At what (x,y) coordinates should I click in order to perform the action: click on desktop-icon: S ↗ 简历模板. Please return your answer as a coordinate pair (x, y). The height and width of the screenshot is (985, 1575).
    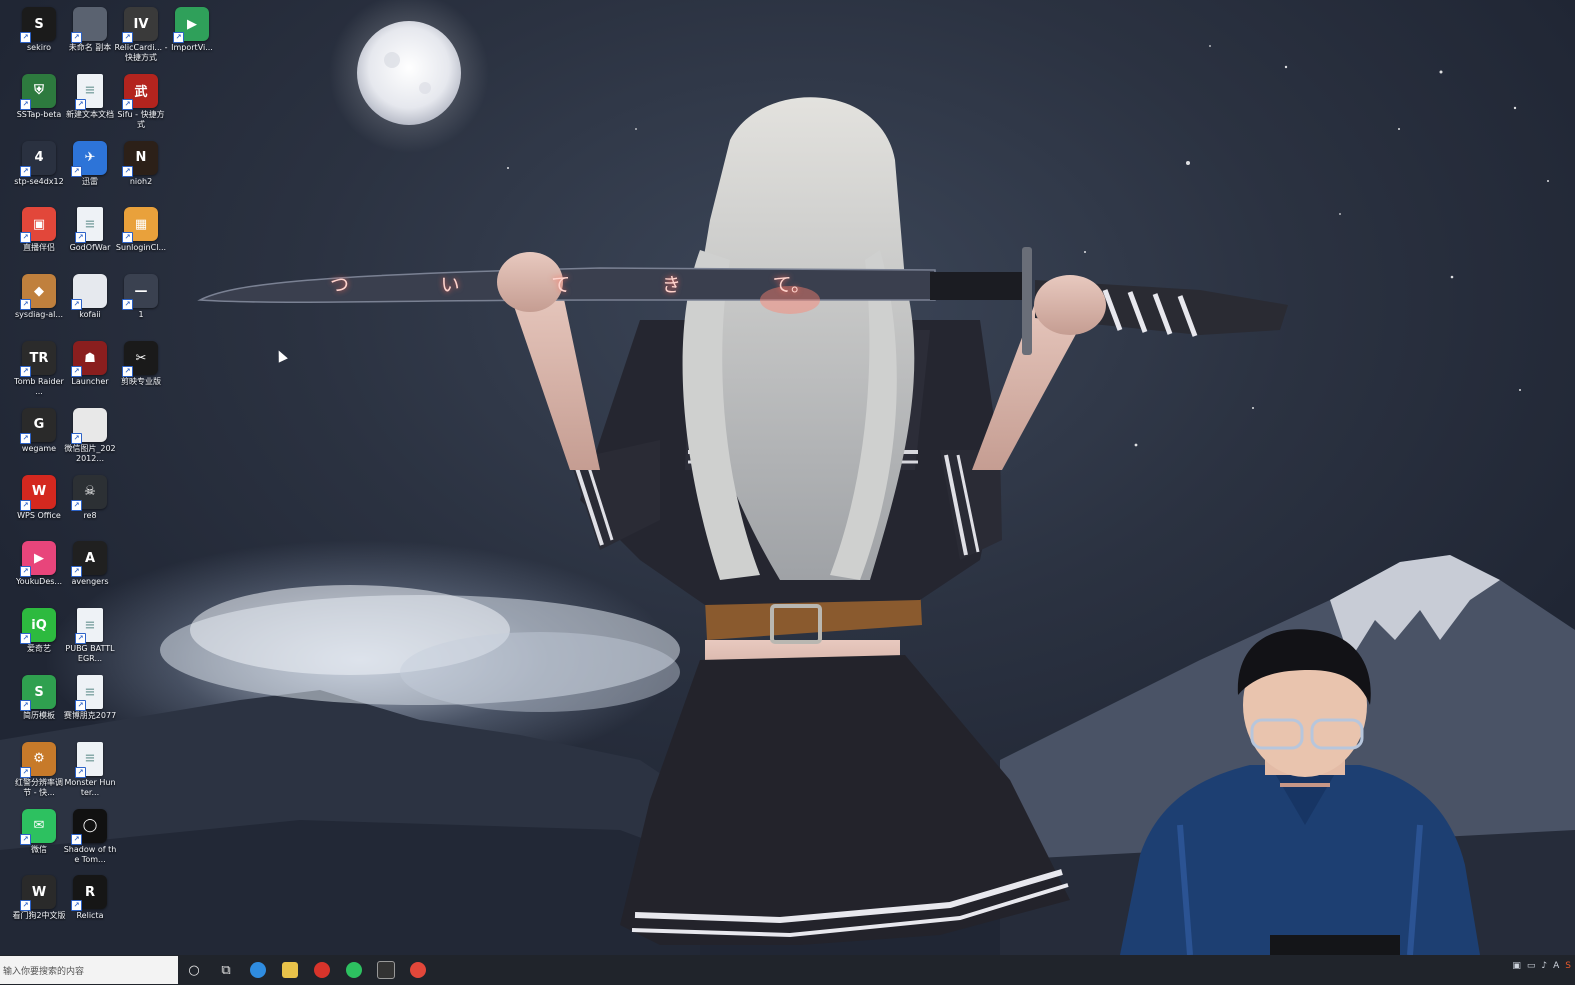
    Looking at the image, I should click on (39, 705).